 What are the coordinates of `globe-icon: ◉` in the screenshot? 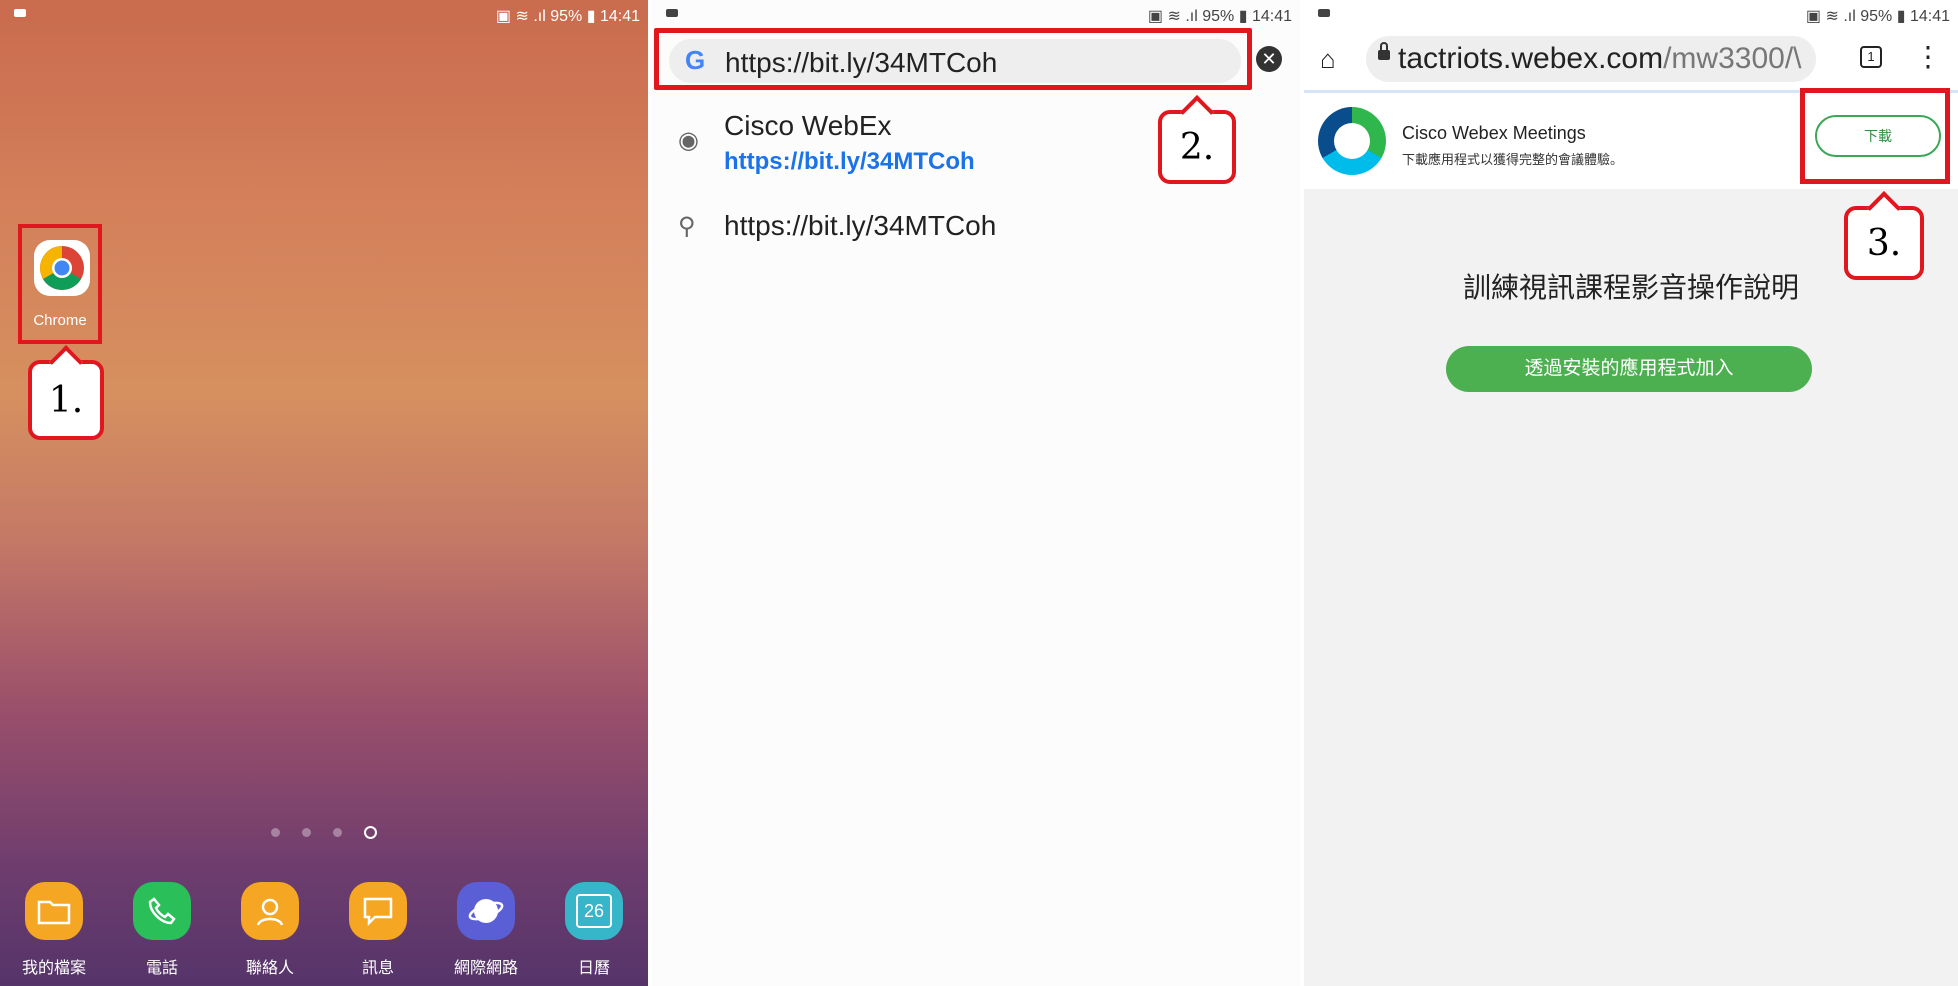 It's located at (688, 140).